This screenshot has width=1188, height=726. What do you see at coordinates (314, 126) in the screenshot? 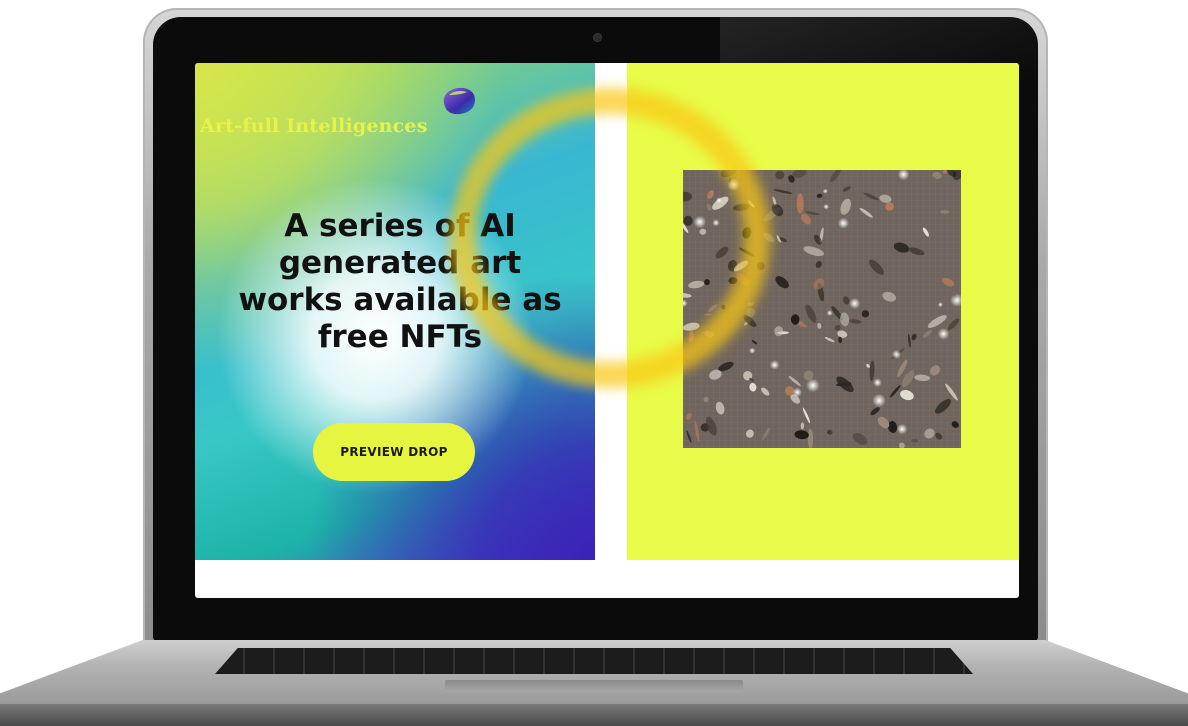
I see `brand-name: Art-full Intelligences` at bounding box center [314, 126].